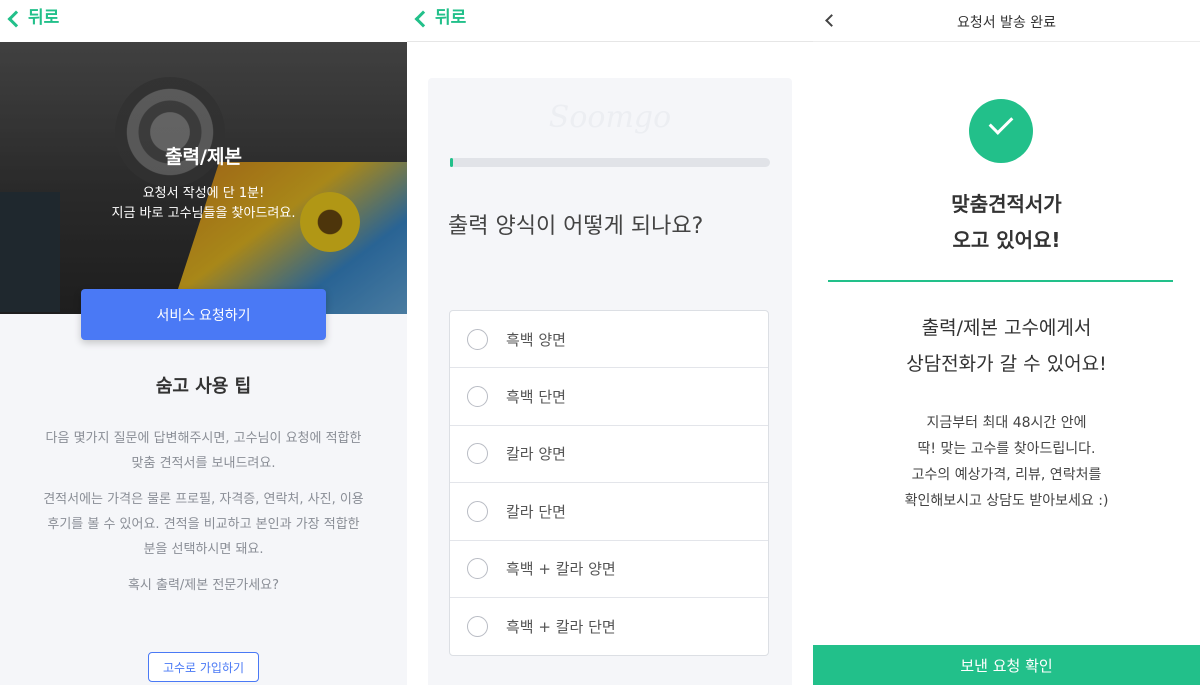  Describe the element at coordinates (609, 397) in the screenshot. I see `option-item: 흑백 단면` at that location.